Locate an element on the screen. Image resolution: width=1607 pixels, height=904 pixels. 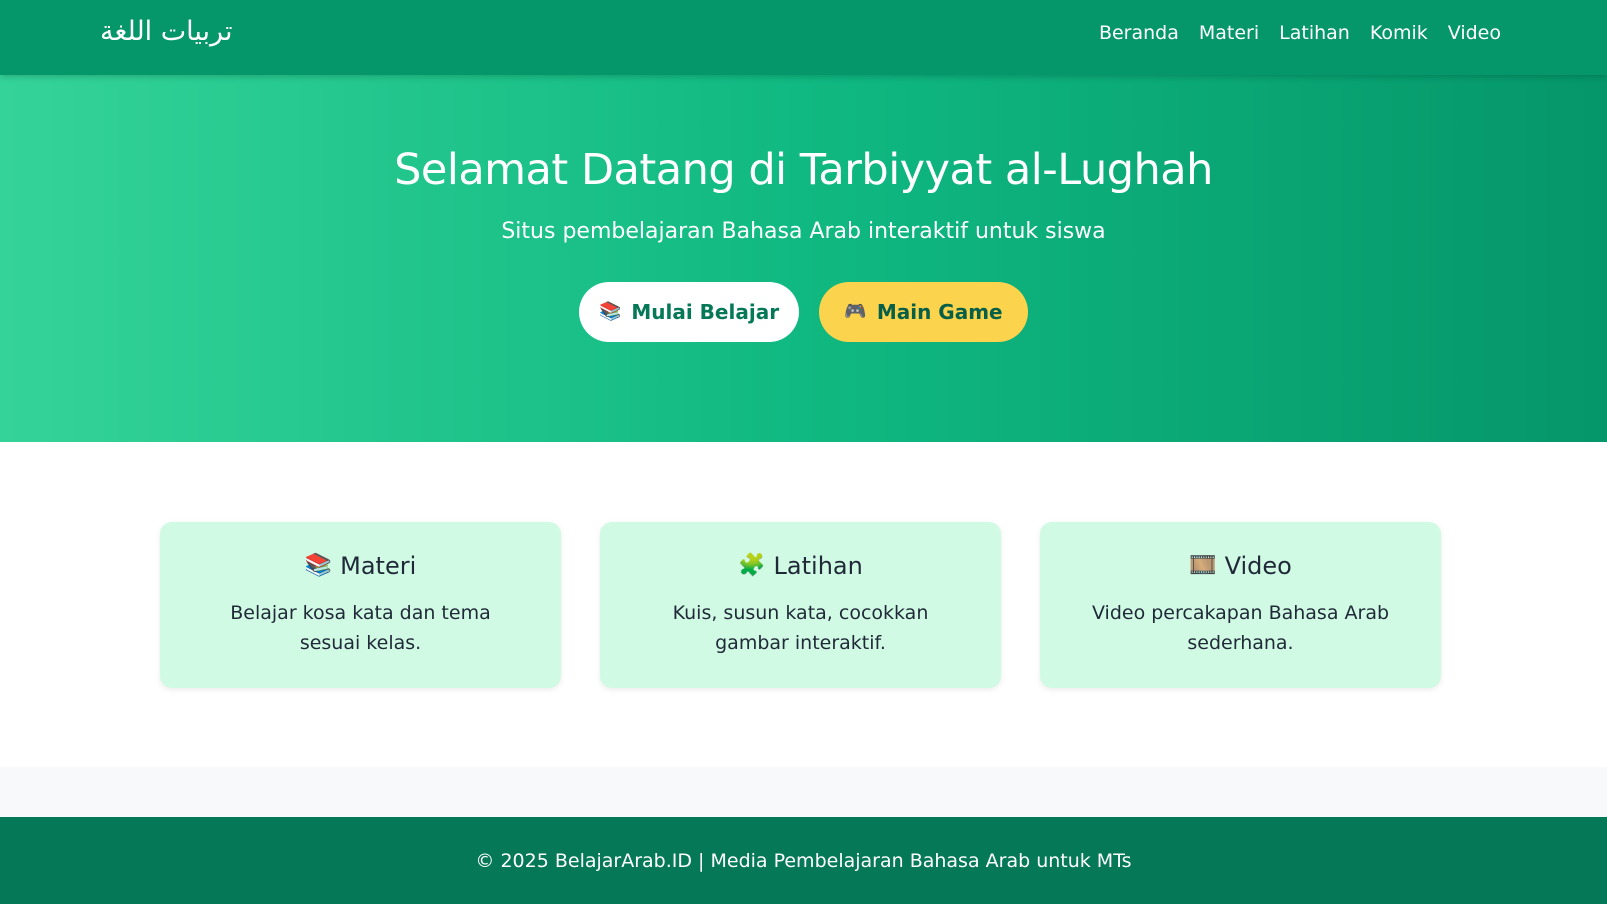
nav-link-latihan: Latihan is located at coordinates (1314, 33).